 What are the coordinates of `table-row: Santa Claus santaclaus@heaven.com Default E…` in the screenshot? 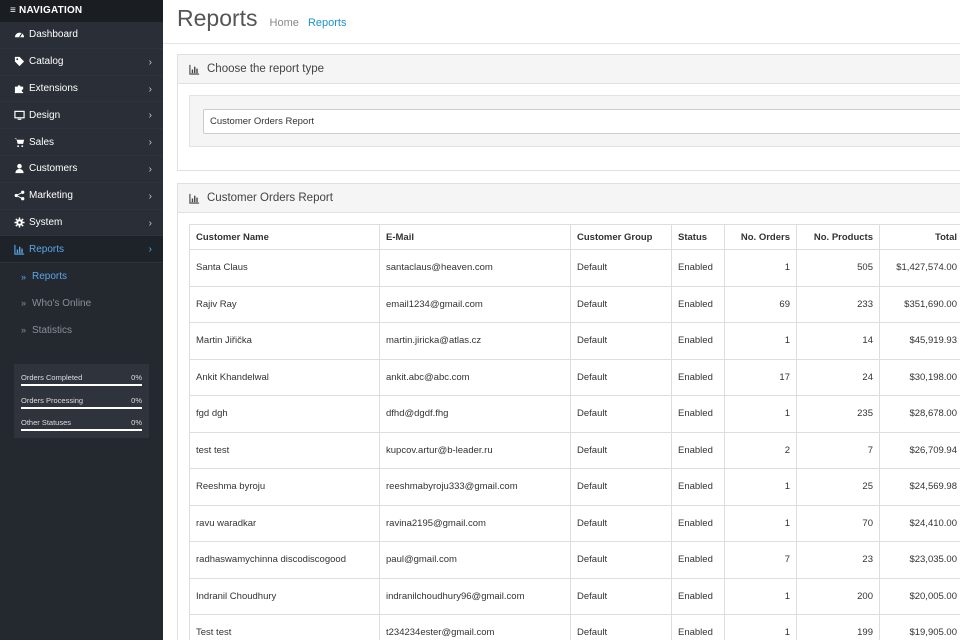 It's located at (574, 268).